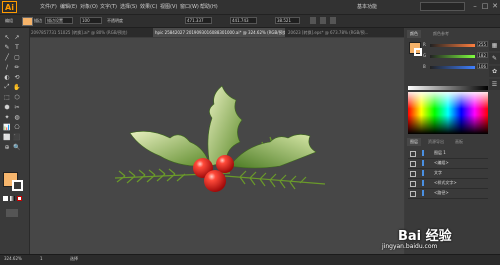 The height and width of the screenshot is (265, 500). Describe the element at coordinates (13, 258) in the screenshot. I see `zoom-level: 324.62%` at that location.